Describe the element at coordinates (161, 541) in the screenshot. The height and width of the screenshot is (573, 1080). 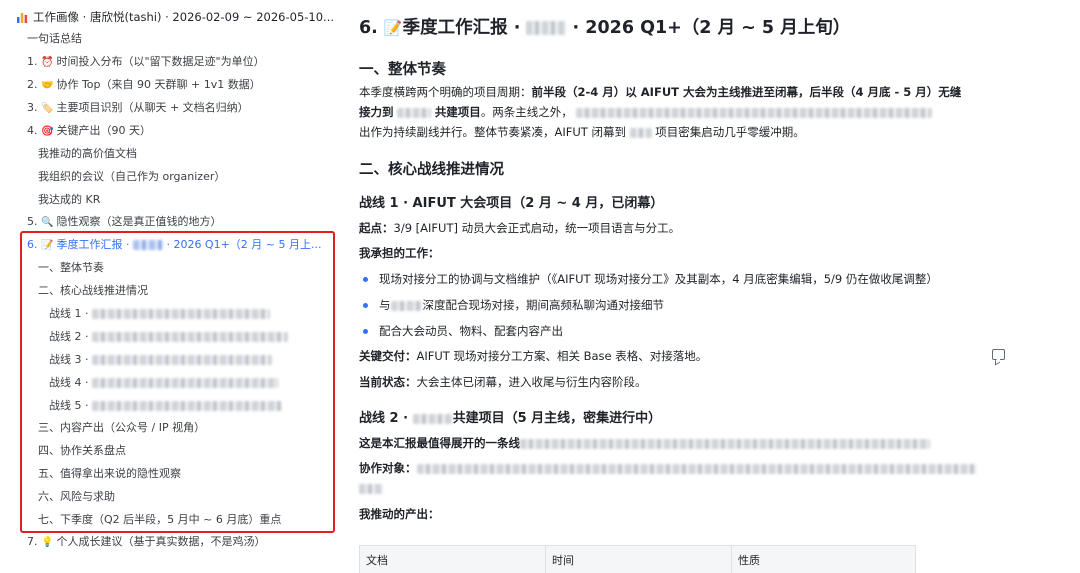
I see `toc-item-label: 个人成长建议（基于真实数据，不是鸡汤）` at that location.